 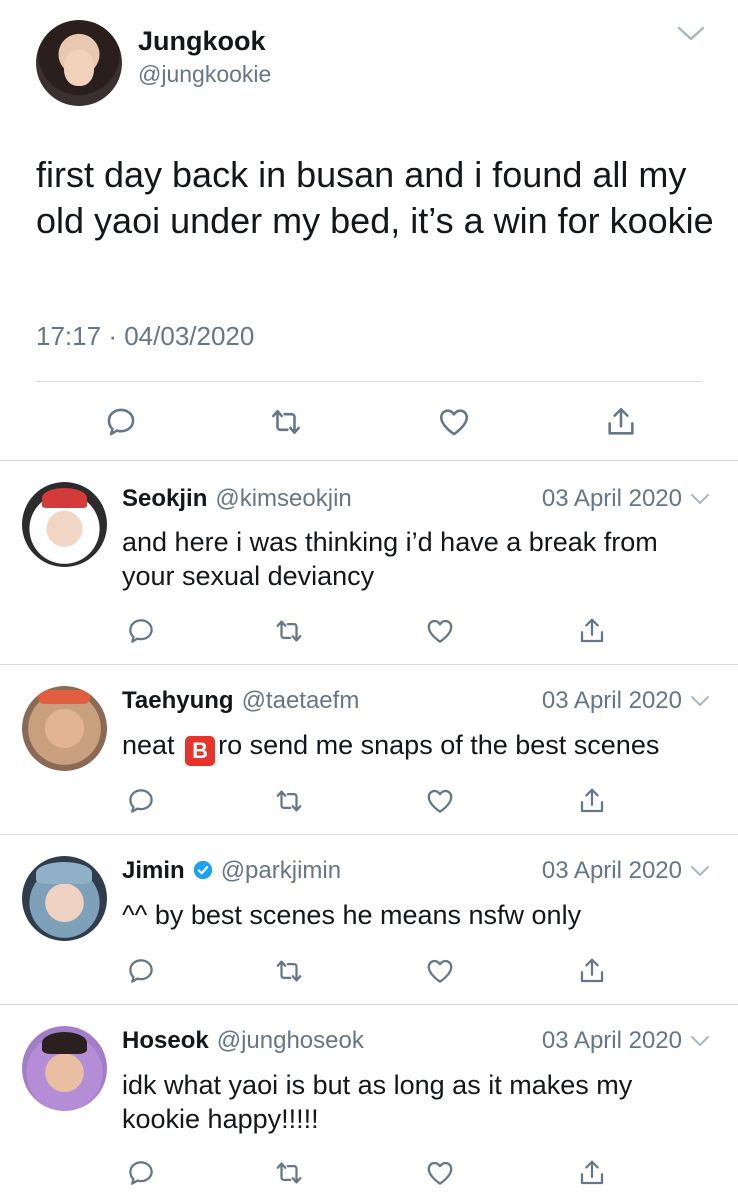 What do you see at coordinates (164, 498) in the screenshot?
I see `reply-author-name: Seokjin` at bounding box center [164, 498].